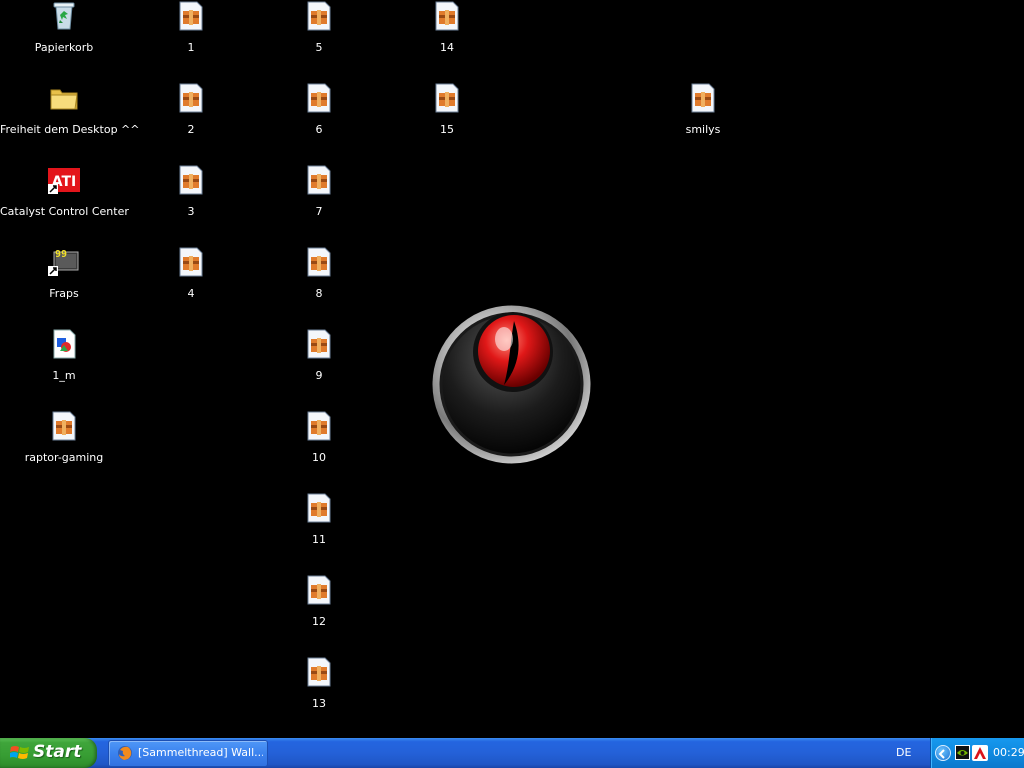 This screenshot has width=1024, height=768. I want to click on fraps-icon: 99, so click(64, 262).